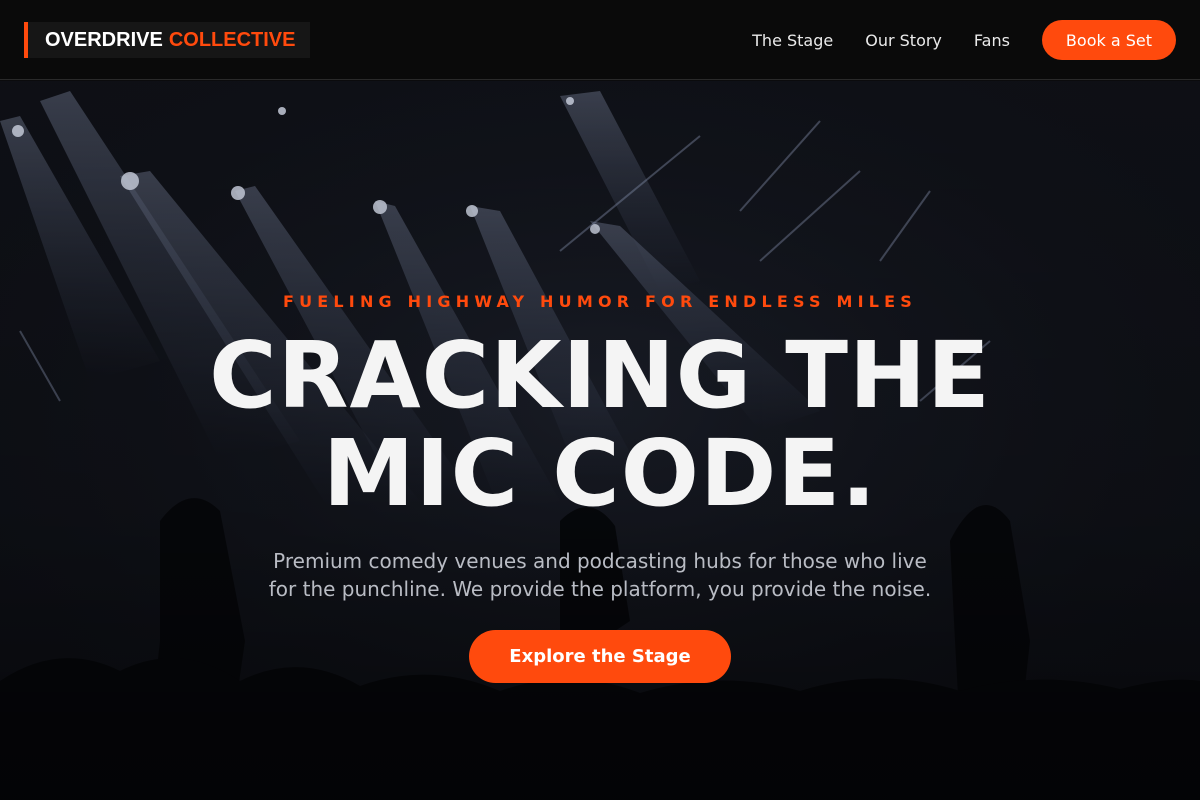 This screenshot has width=1200, height=800. Describe the element at coordinates (600, 473) in the screenshot. I see `hero-headline-line-2: MIC CODE.` at that location.